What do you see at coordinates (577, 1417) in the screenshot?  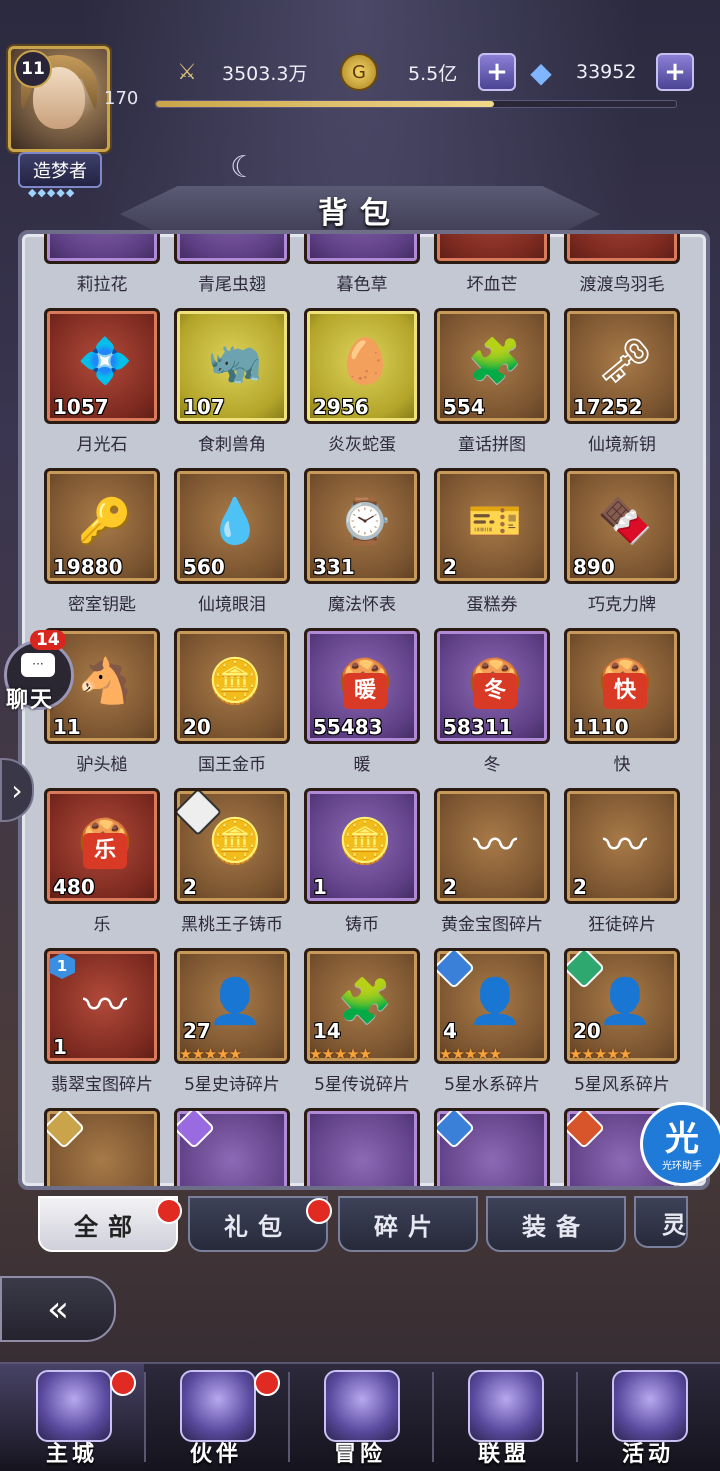 I see `nav-divider` at bounding box center [577, 1417].